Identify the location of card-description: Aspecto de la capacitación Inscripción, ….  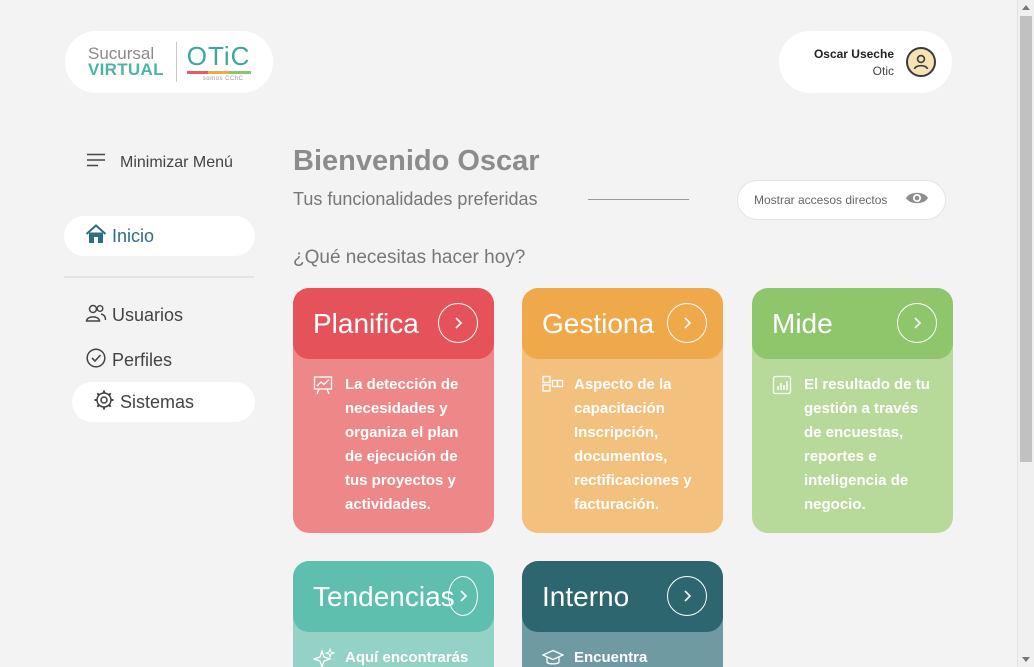
(633, 444).